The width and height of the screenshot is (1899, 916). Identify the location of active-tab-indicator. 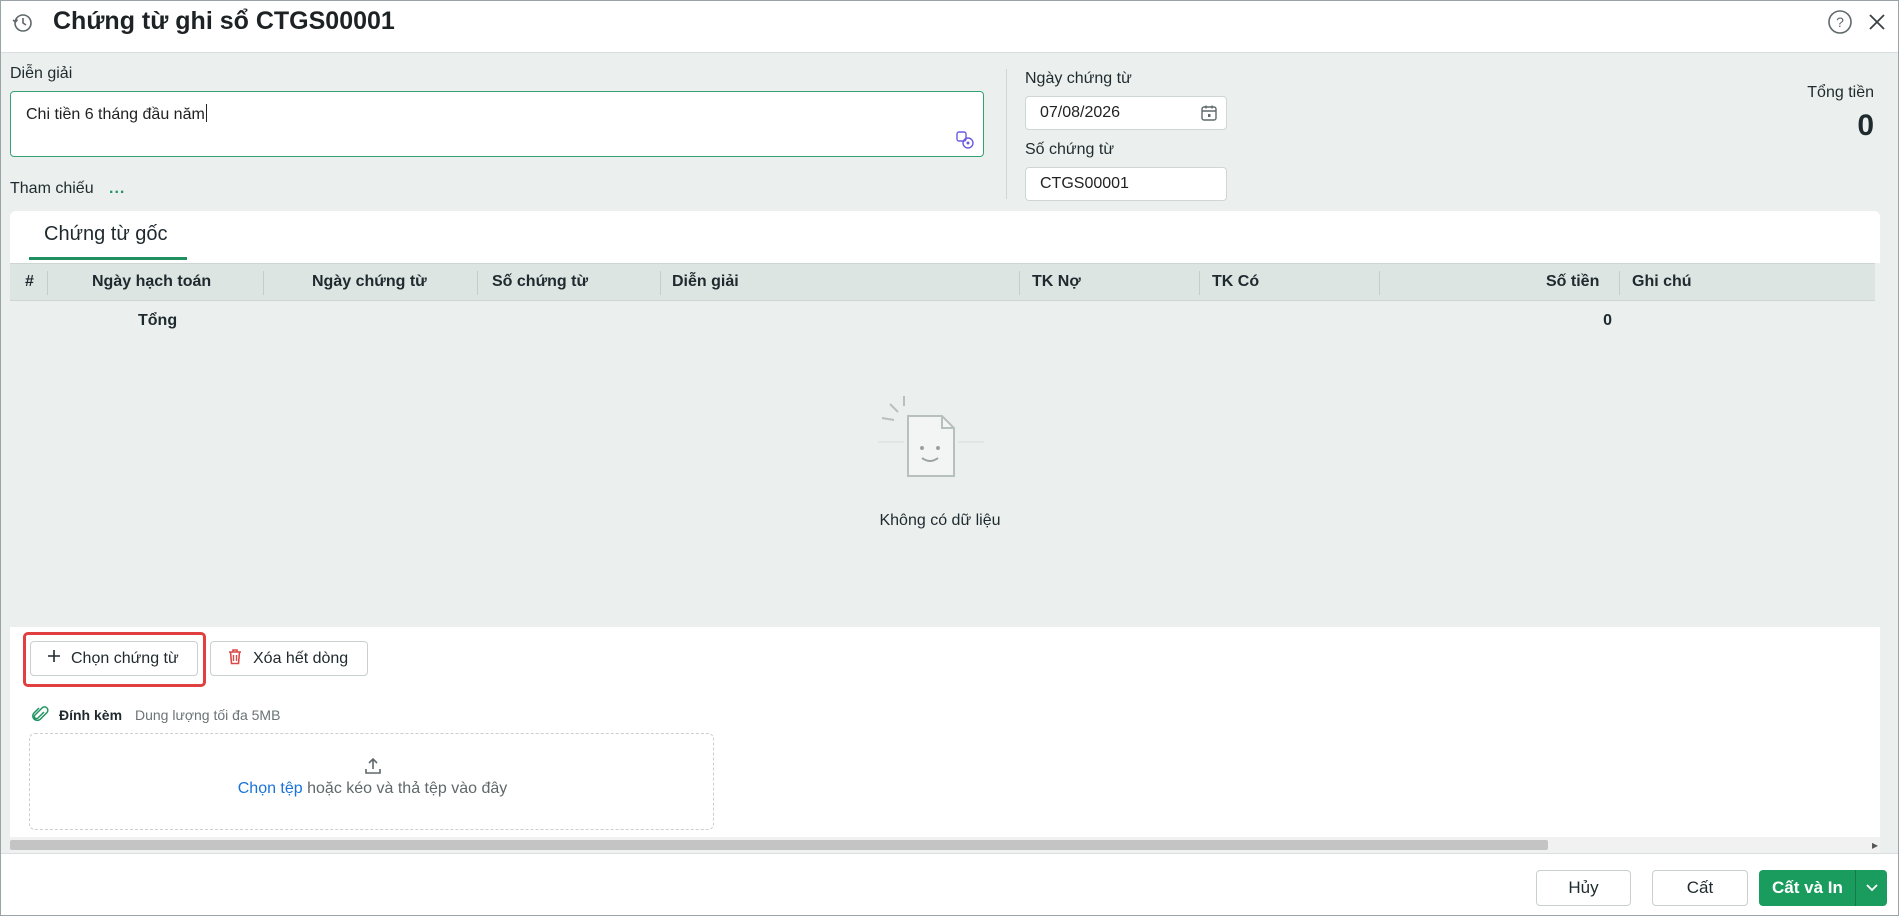
(108, 258).